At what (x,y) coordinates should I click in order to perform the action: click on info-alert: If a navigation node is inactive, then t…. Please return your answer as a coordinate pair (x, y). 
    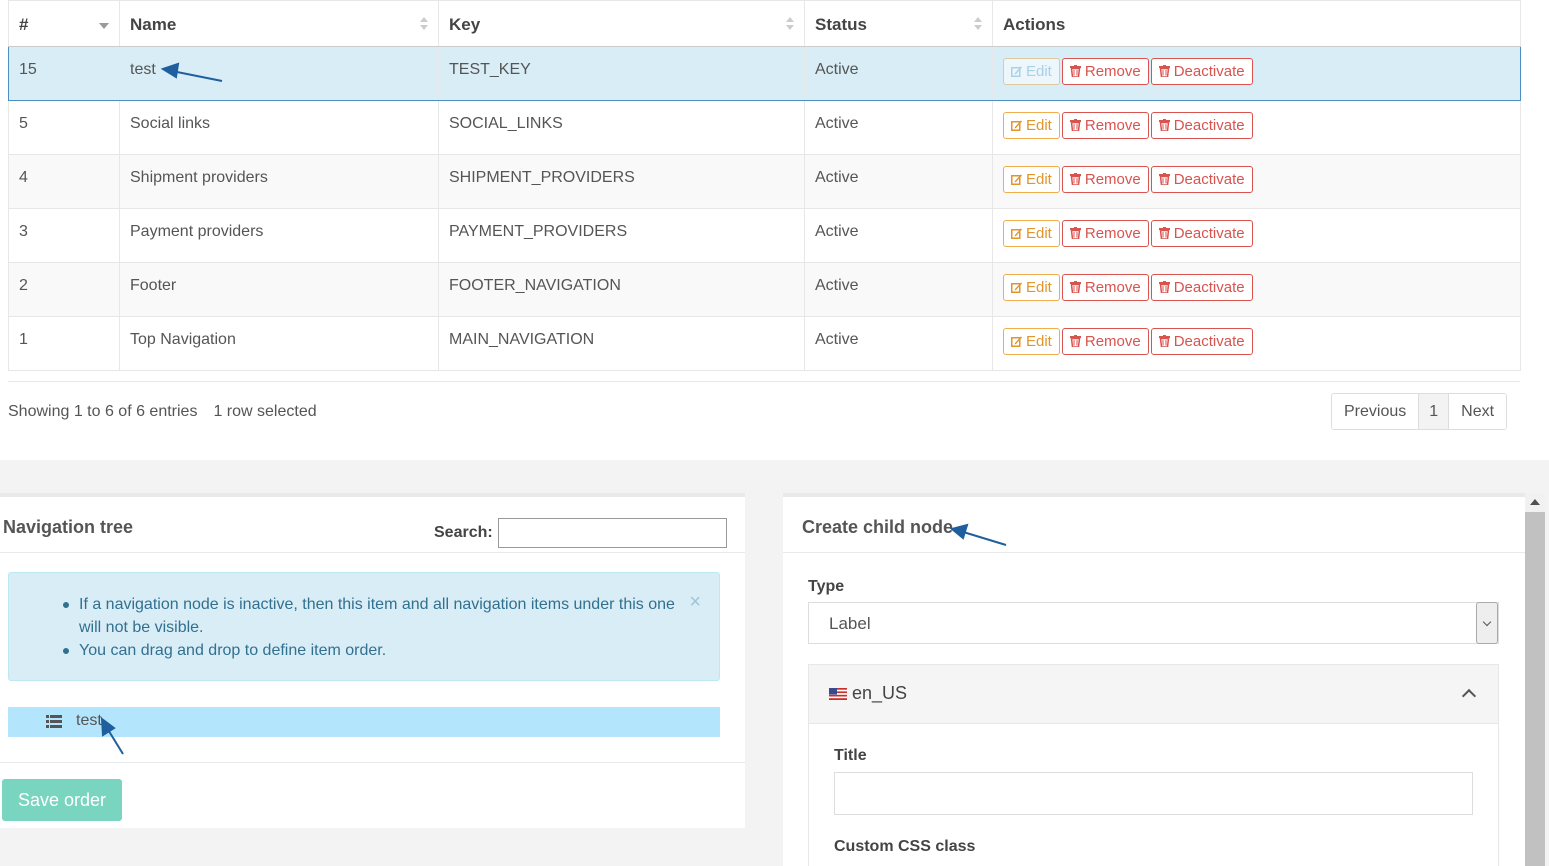
    Looking at the image, I should click on (364, 626).